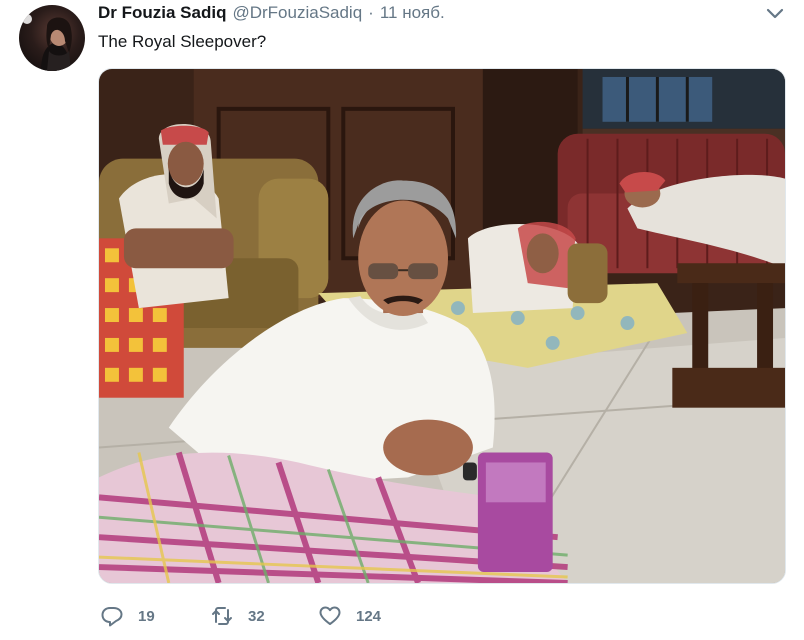  I want to click on retweet-icon, so click(222, 616).